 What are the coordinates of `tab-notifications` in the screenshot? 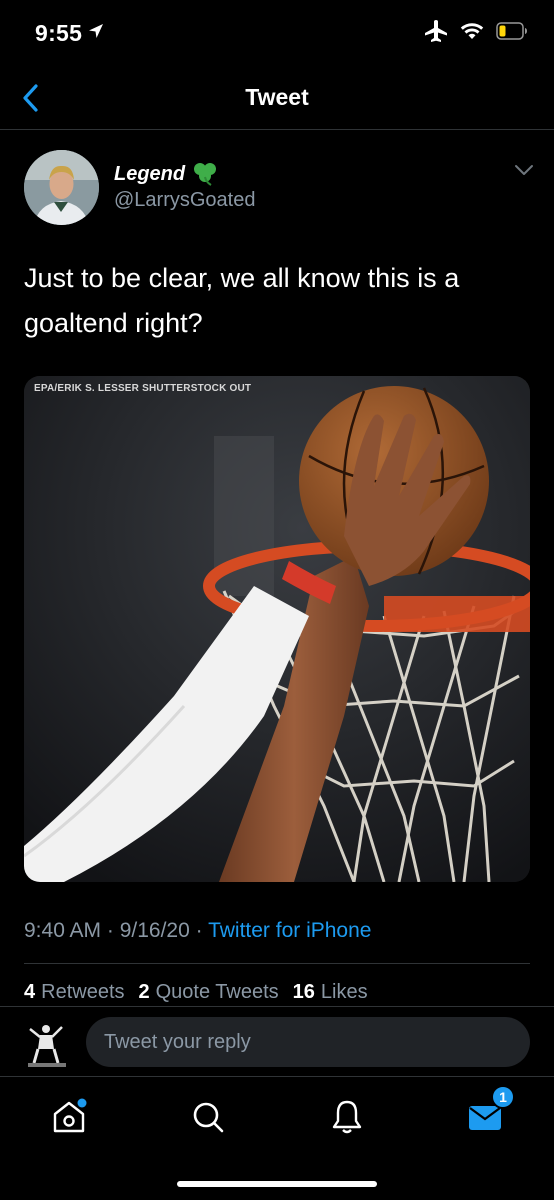 It's located at (347, 1117).